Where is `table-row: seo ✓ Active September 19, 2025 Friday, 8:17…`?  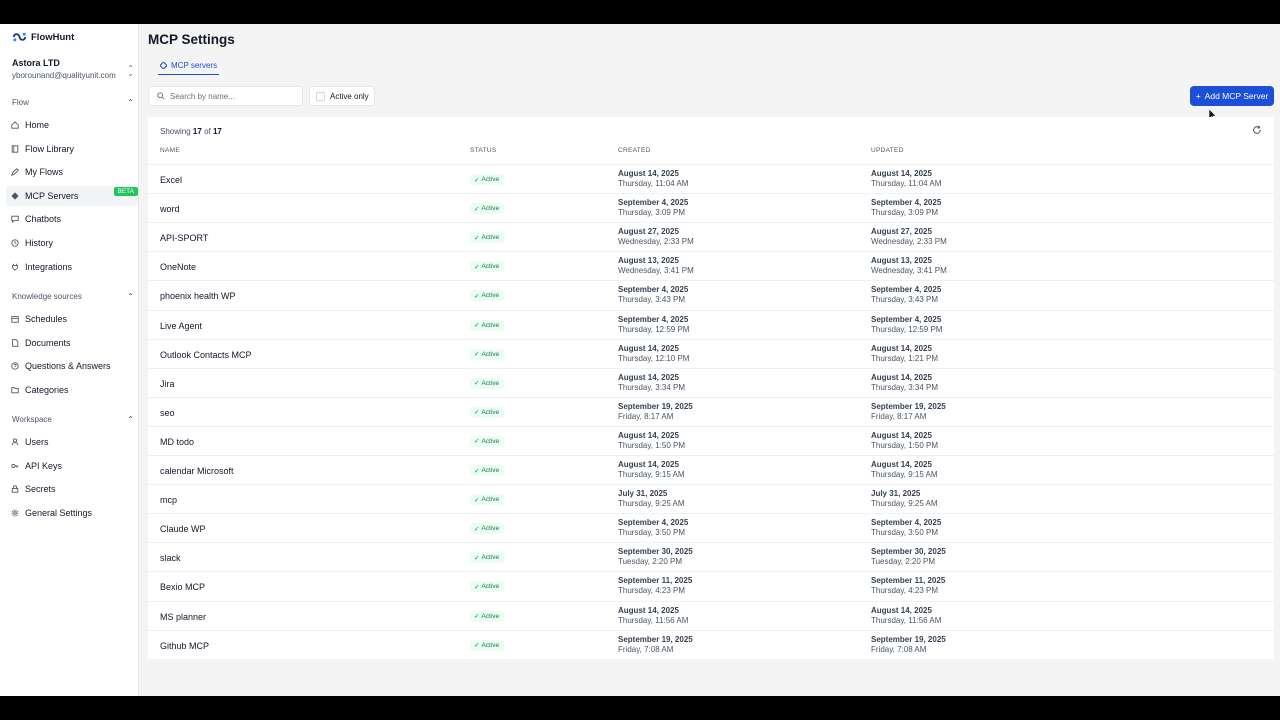
table-row: seo ✓ Active September 19, 2025 Friday, 8:17… is located at coordinates (711, 411).